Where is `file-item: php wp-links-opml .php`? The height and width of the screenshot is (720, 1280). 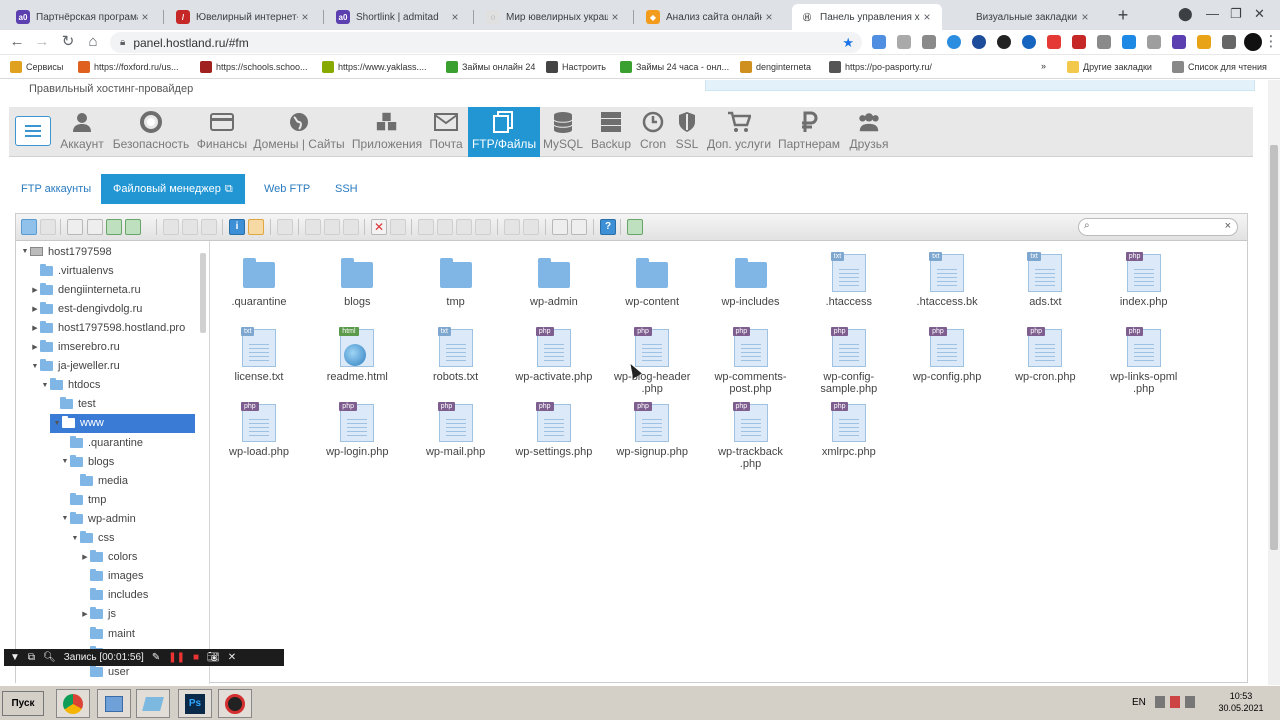
file-item: php wp-links-opml .php is located at coordinates (1144, 359).